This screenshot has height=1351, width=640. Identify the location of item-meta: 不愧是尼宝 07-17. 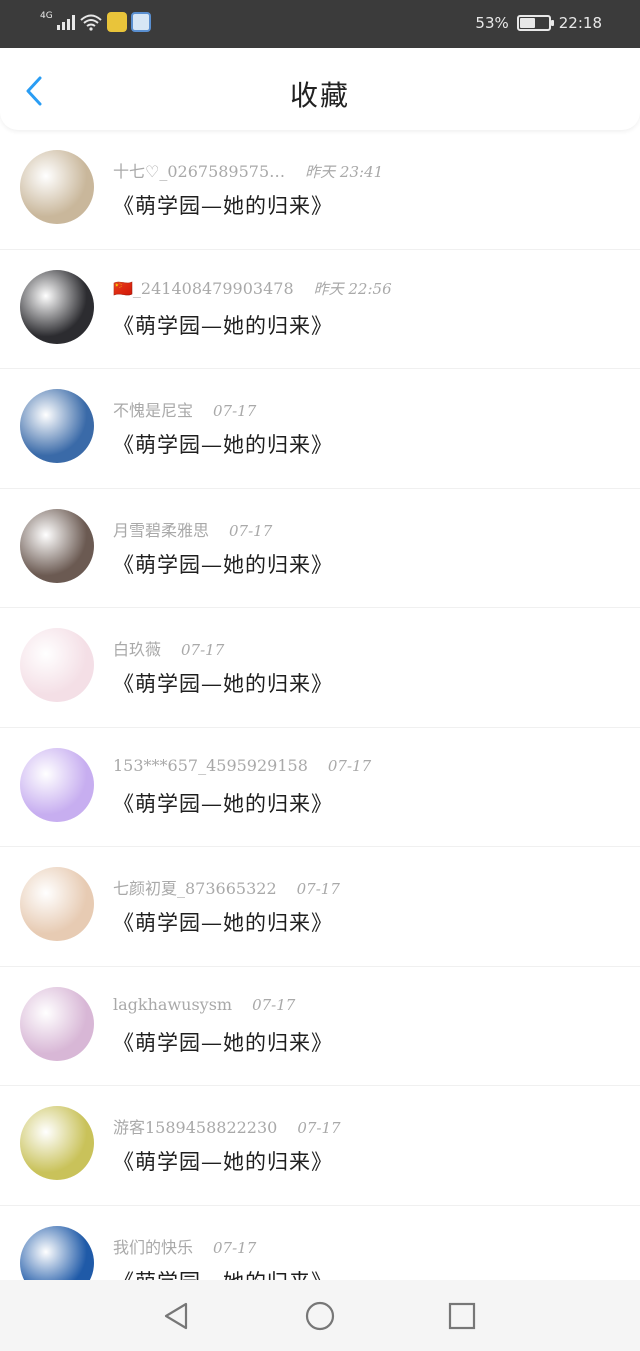
(184, 409).